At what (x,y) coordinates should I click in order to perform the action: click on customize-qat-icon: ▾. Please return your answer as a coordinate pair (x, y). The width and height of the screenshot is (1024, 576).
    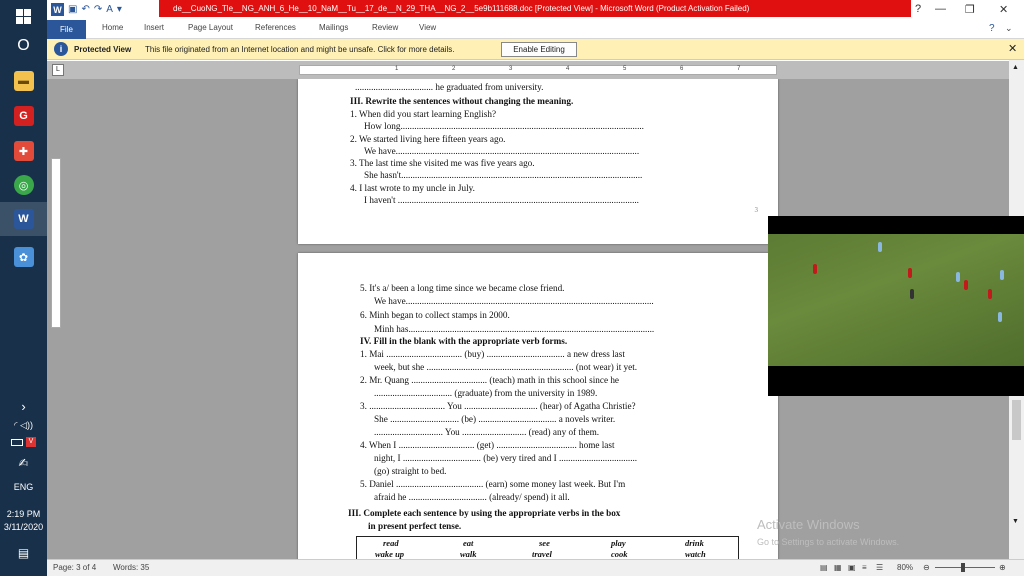
    Looking at the image, I should click on (119, 9).